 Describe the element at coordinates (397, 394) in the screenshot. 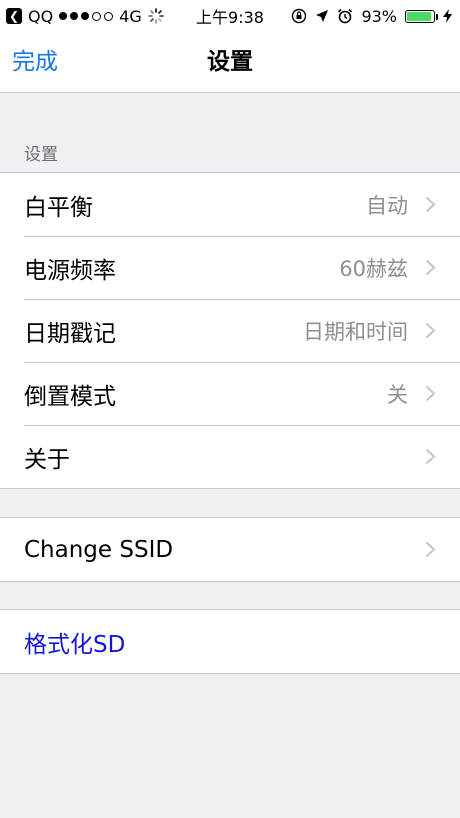

I see `row-value: 关` at that location.